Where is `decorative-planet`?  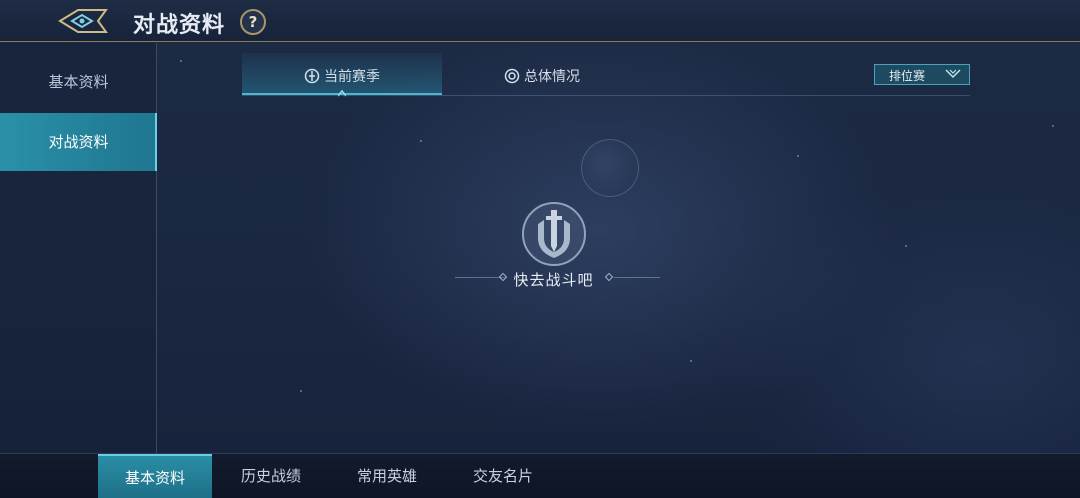
decorative-planet is located at coordinates (610, 168).